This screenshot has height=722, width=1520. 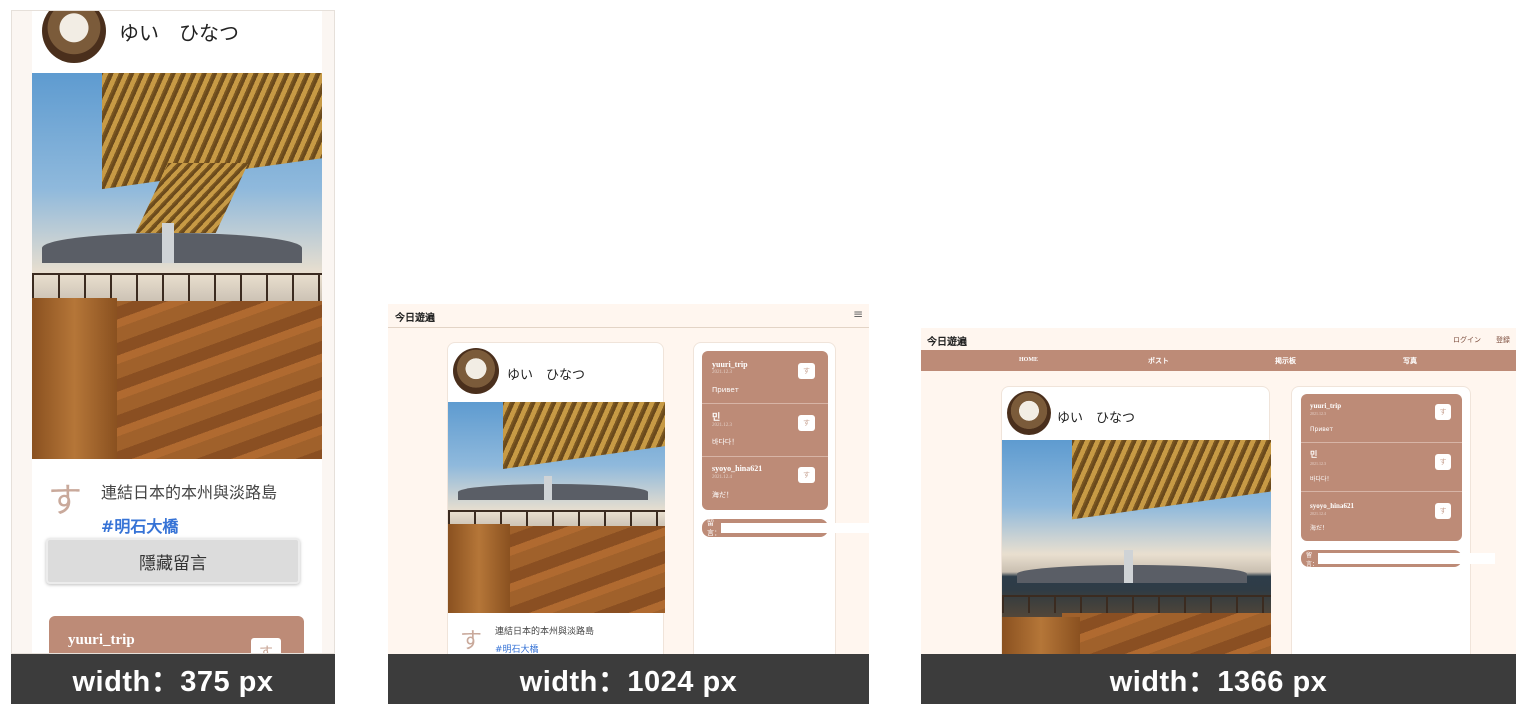 What do you see at coordinates (1285, 361) in the screenshot?
I see `nav-board: 掲示板` at bounding box center [1285, 361].